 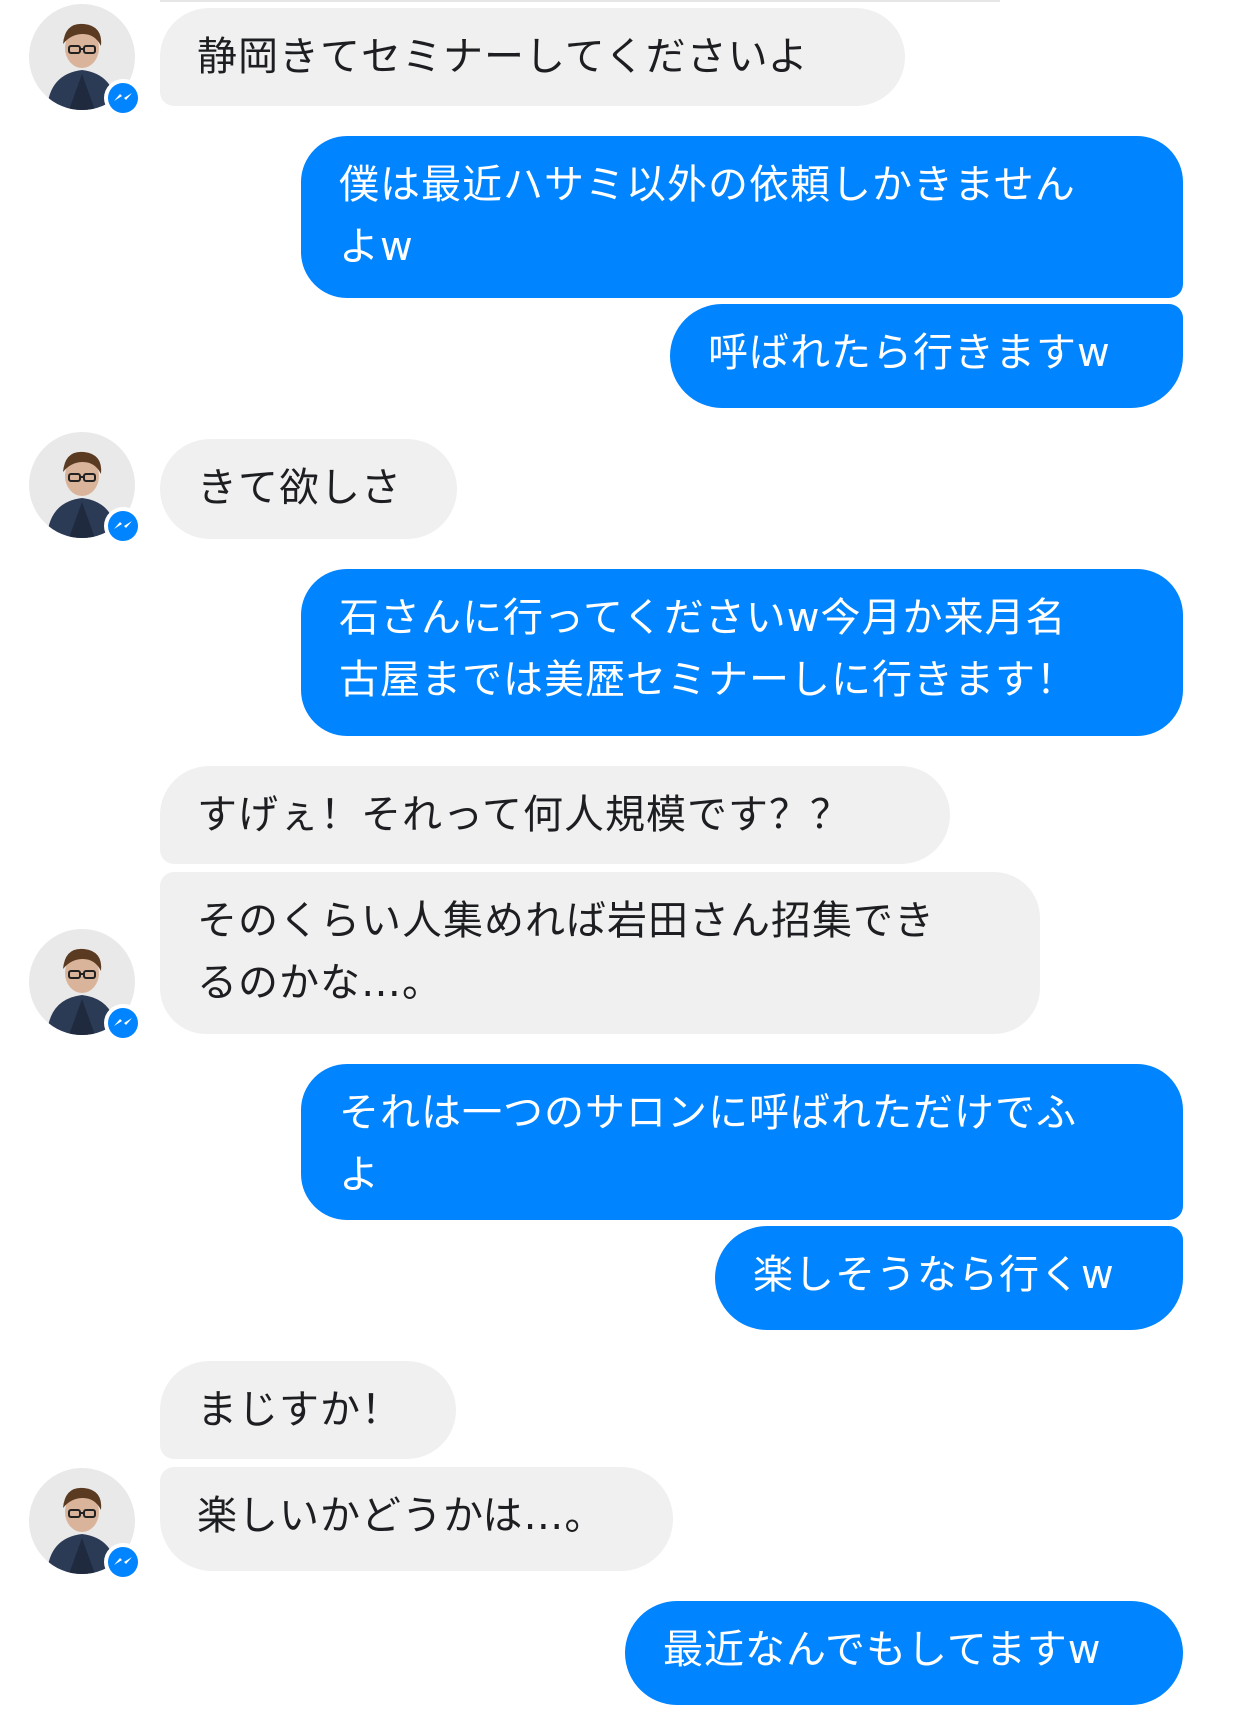 What do you see at coordinates (926, 356) in the screenshot?
I see `outgoing-message: 呼ばれたら行きますw` at bounding box center [926, 356].